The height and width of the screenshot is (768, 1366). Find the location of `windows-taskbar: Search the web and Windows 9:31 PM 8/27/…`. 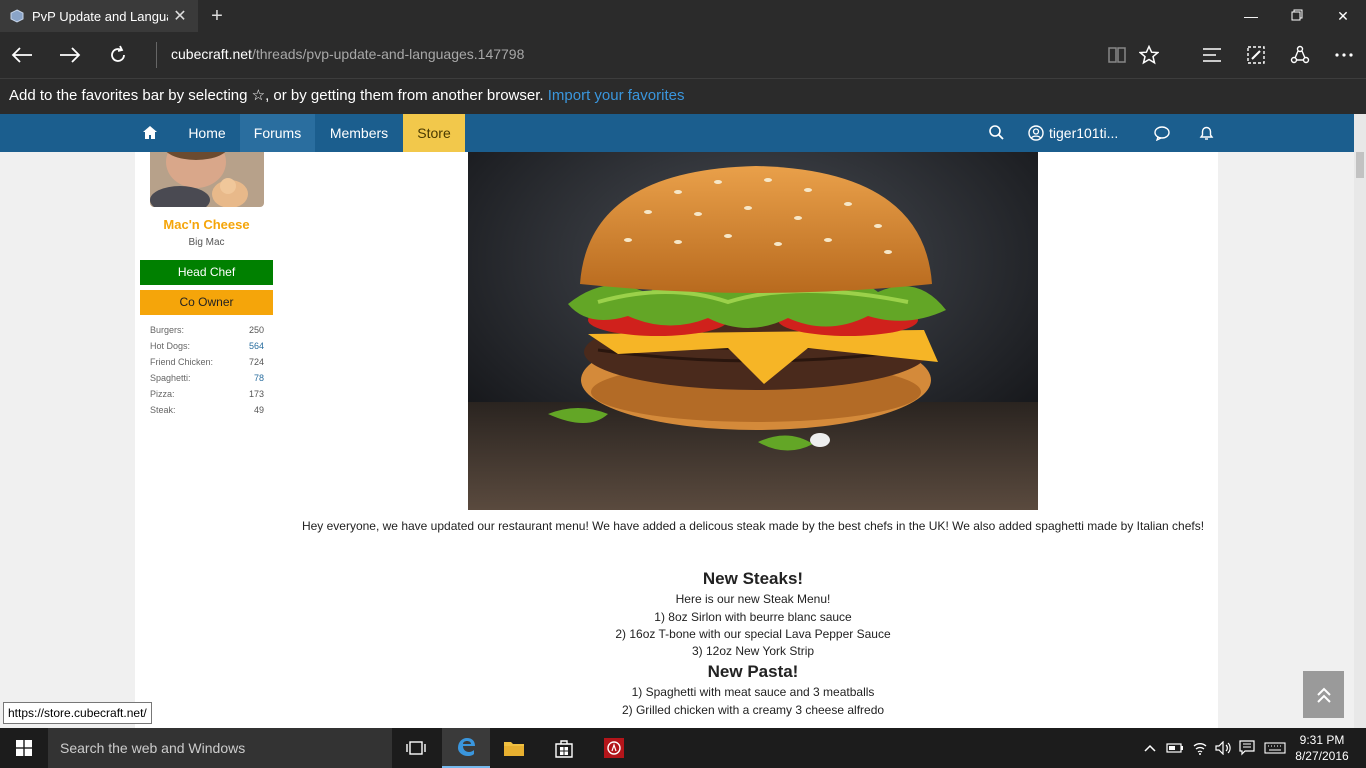

windows-taskbar: Search the web and Windows 9:31 PM 8/27/… is located at coordinates (683, 748).